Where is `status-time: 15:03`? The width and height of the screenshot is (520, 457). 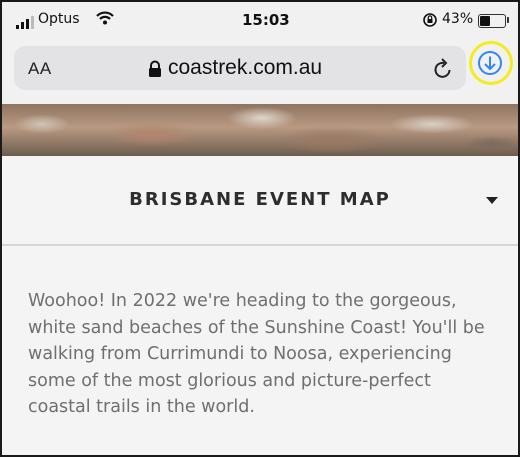 status-time: 15:03 is located at coordinates (266, 20).